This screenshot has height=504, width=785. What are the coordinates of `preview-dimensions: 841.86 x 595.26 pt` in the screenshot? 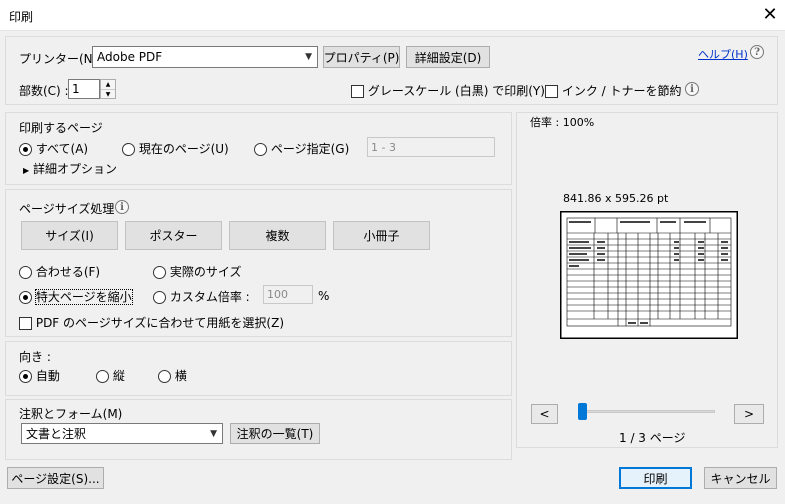 It's located at (616, 198).